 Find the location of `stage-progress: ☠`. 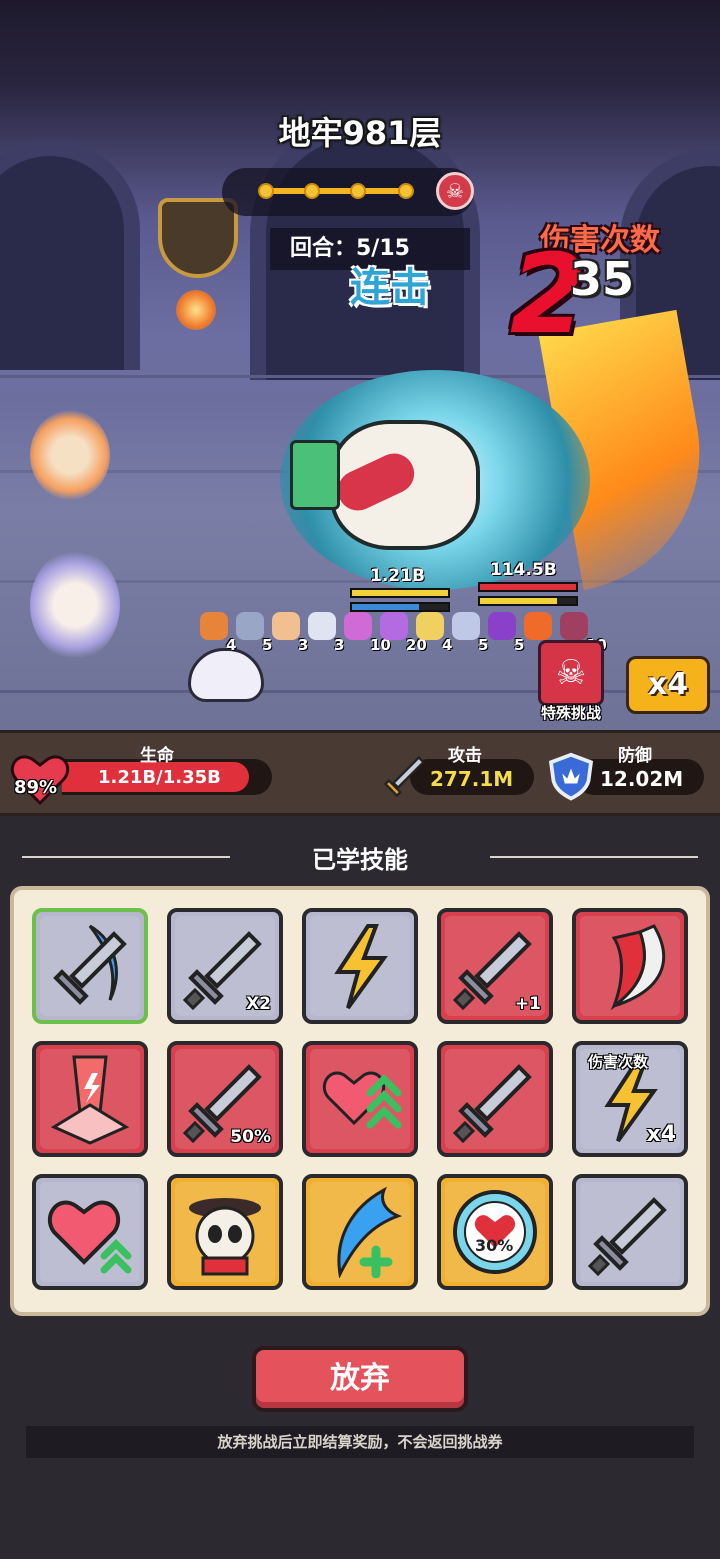

stage-progress: ☠ is located at coordinates (348, 192).